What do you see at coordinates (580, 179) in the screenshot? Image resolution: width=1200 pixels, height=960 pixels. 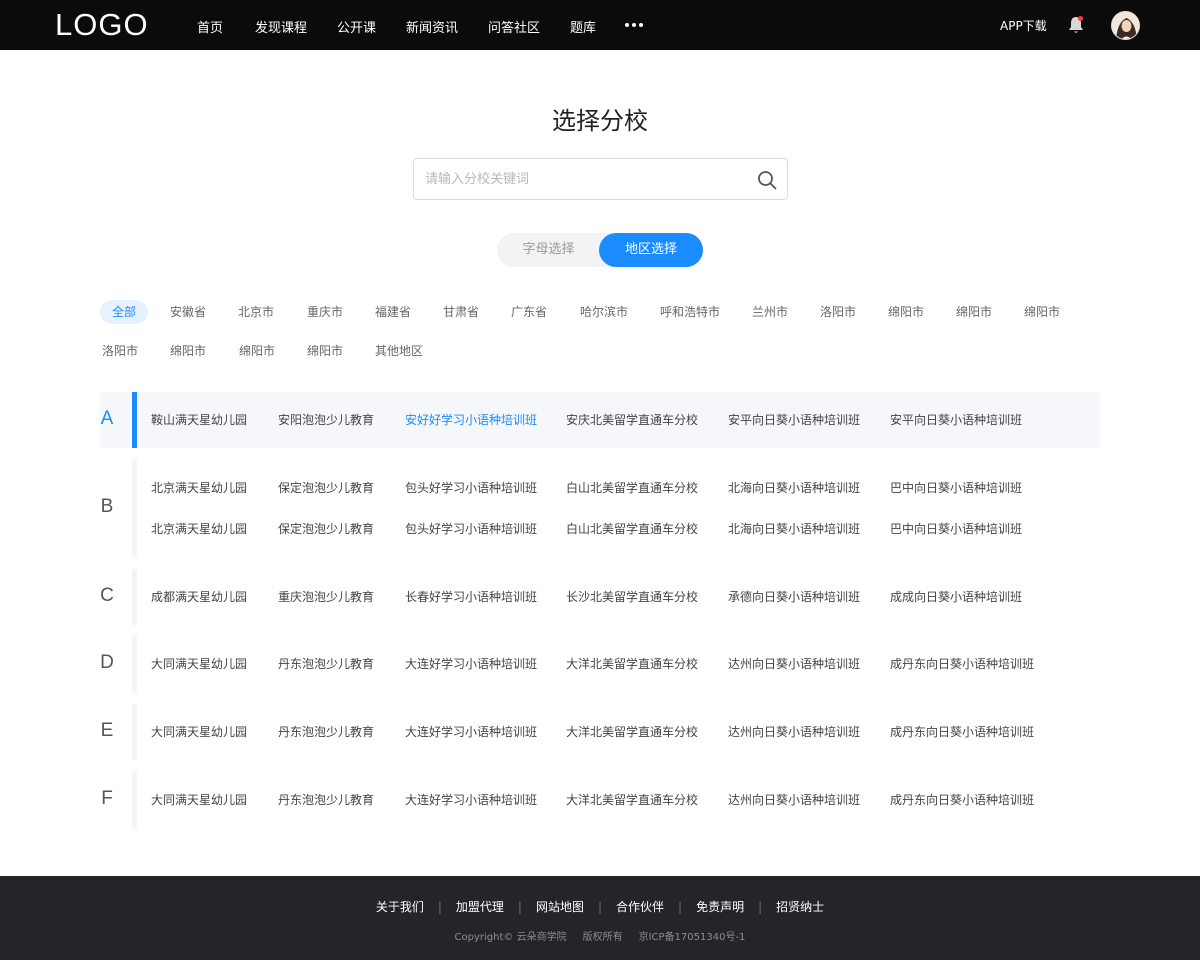 I see `search-input` at bounding box center [580, 179].